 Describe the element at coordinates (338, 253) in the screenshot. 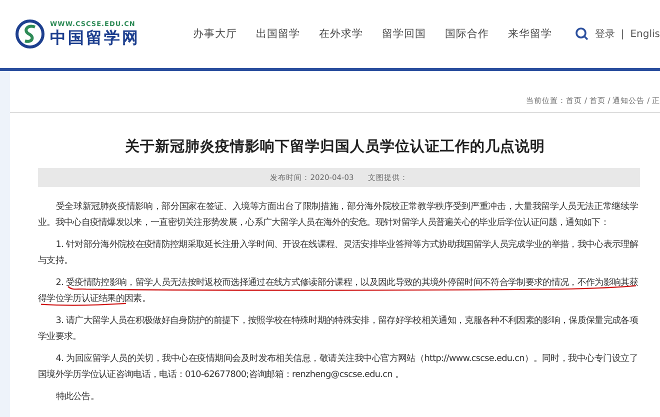

I see `paragraph: 1. 针对部分海外院校在疫情防控期采取延长注册入学时间、开设在线课程、灵活安排毕业答辩等方式协助我国留学人员完成学业的举措，我中心表示理解与支持。` at that location.